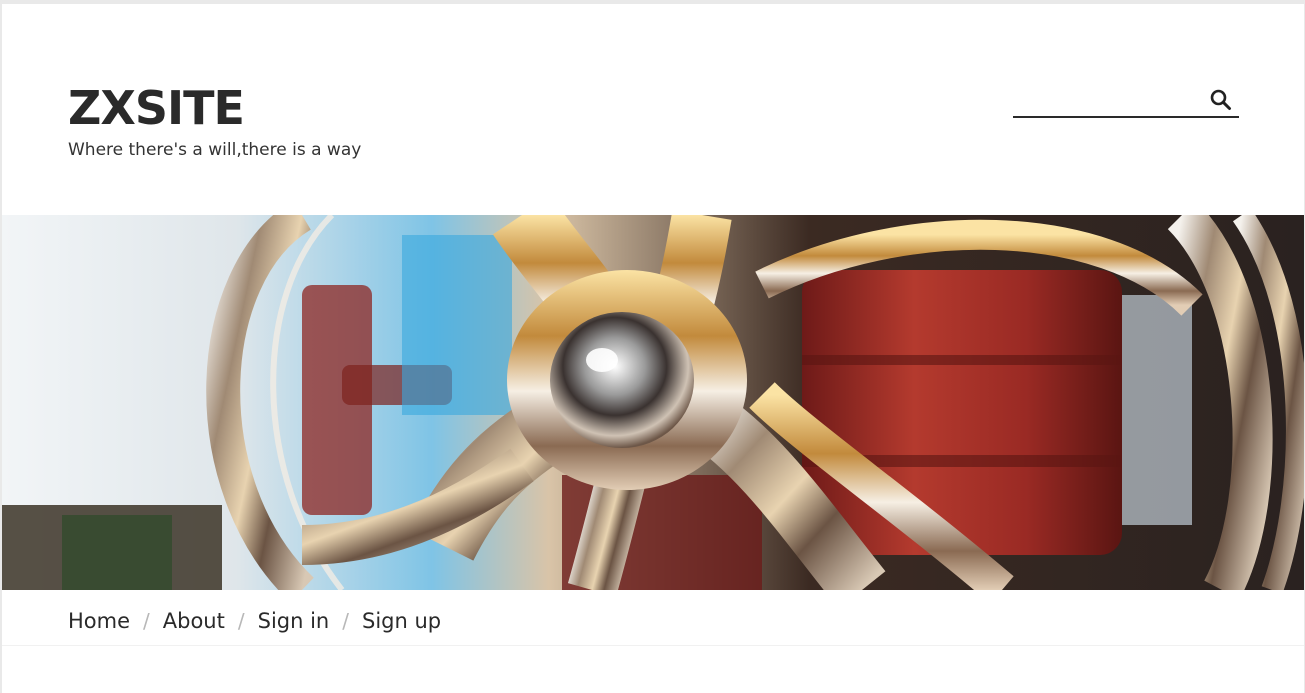 The height and width of the screenshot is (693, 1305). Describe the element at coordinates (294, 621) in the screenshot. I see `nav-item-sign-in: Sign in` at that location.